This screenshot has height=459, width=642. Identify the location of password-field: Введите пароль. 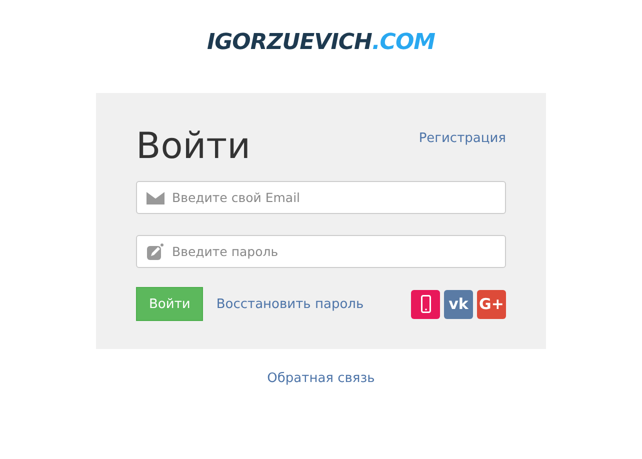
(321, 251).